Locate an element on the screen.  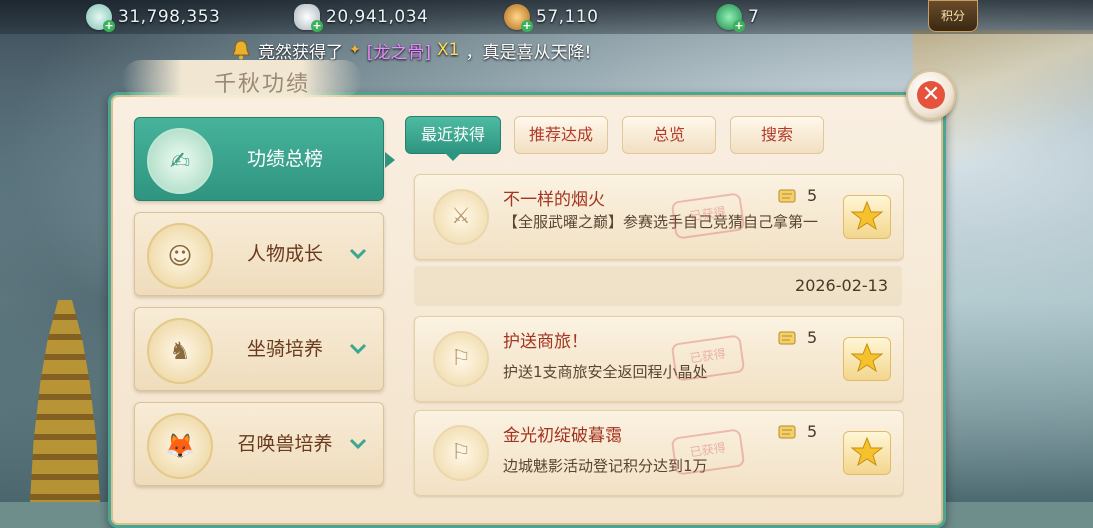
summon-beast-icon: 🦊 is located at coordinates (180, 446).